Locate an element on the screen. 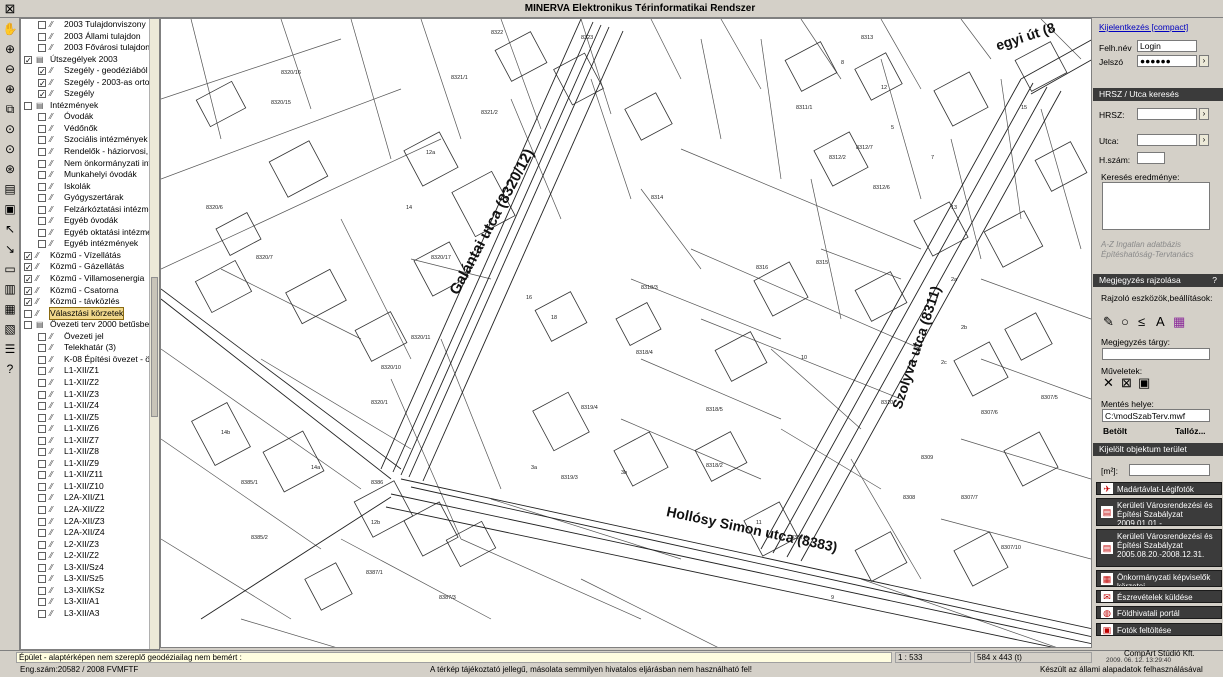 Image resolution: width=1223 pixels, height=677 pixels. polyline-icon: ≤ is located at coordinates (1141, 321).